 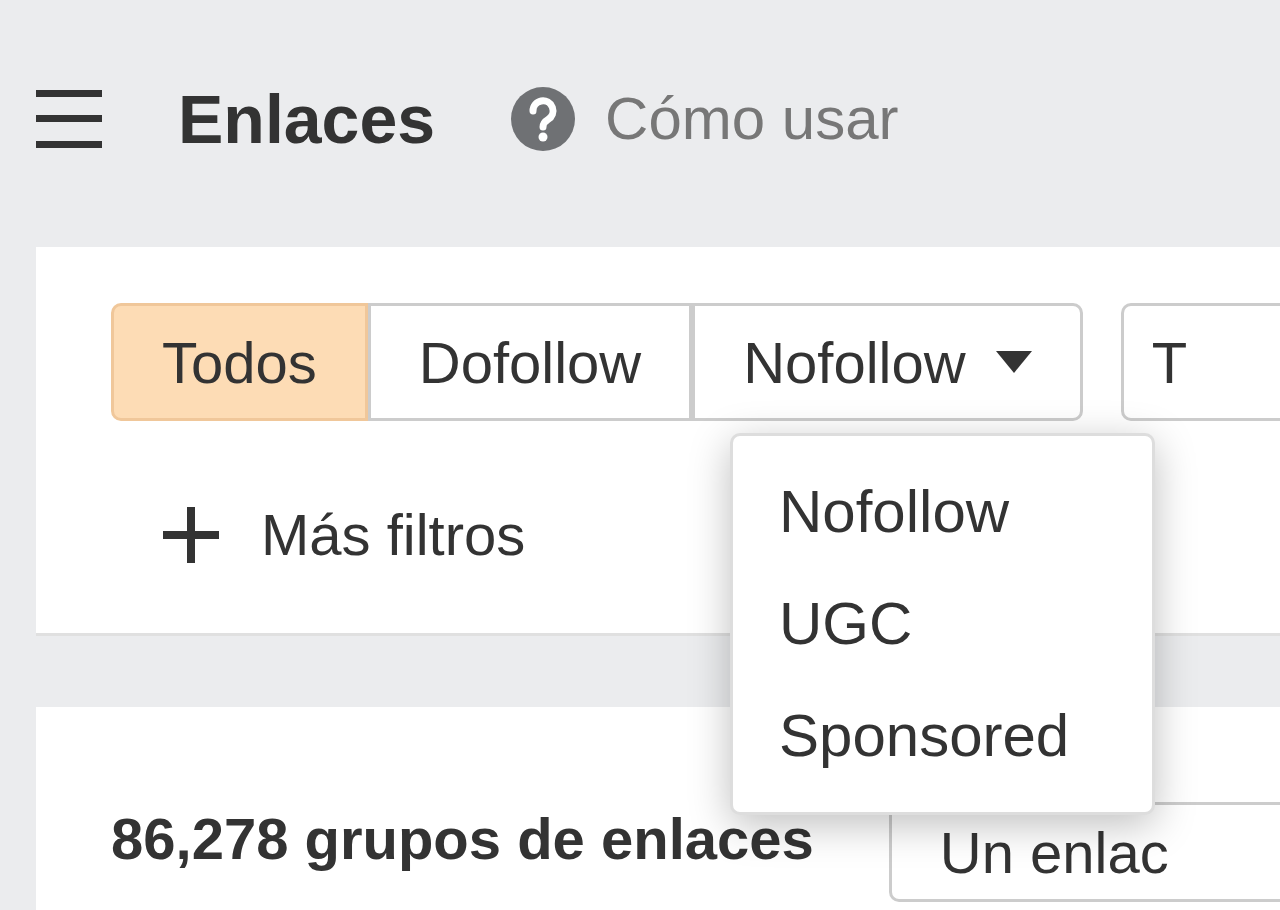 I want to click on filter-button: T, so click(x=1200, y=362).